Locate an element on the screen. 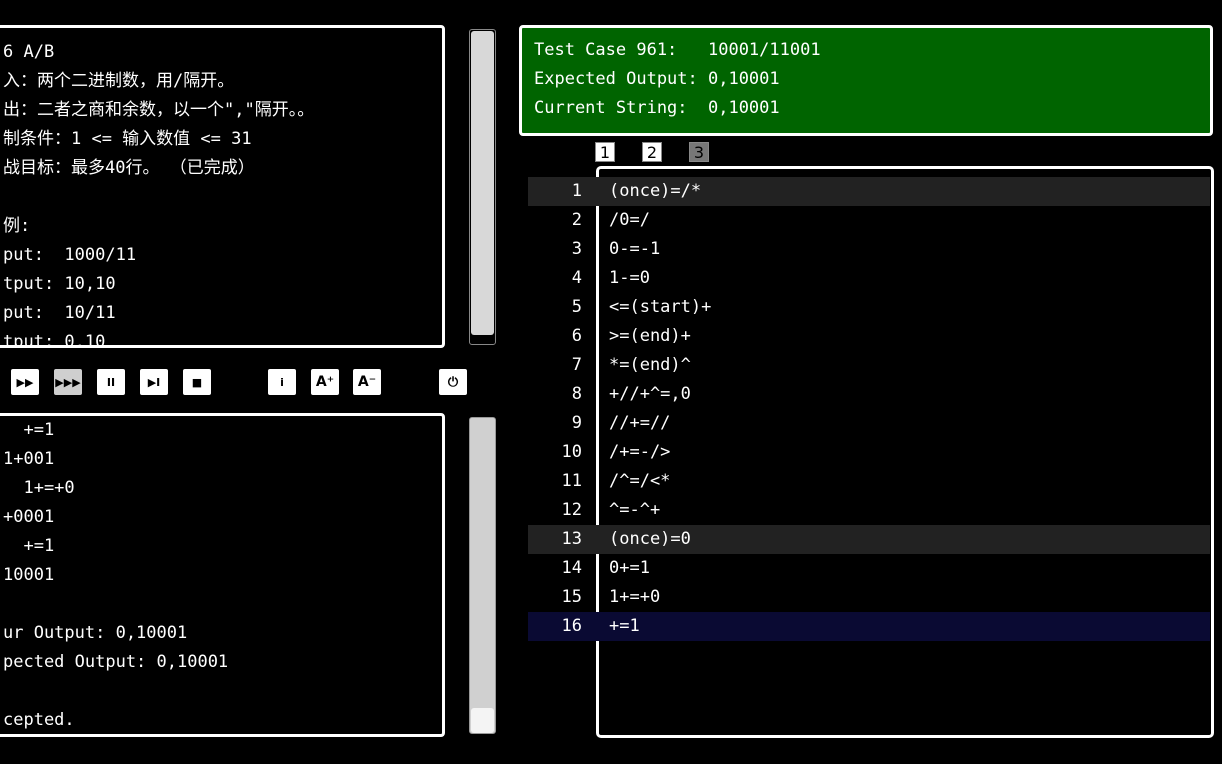  code-text: 1-=0 is located at coordinates (629, 278).